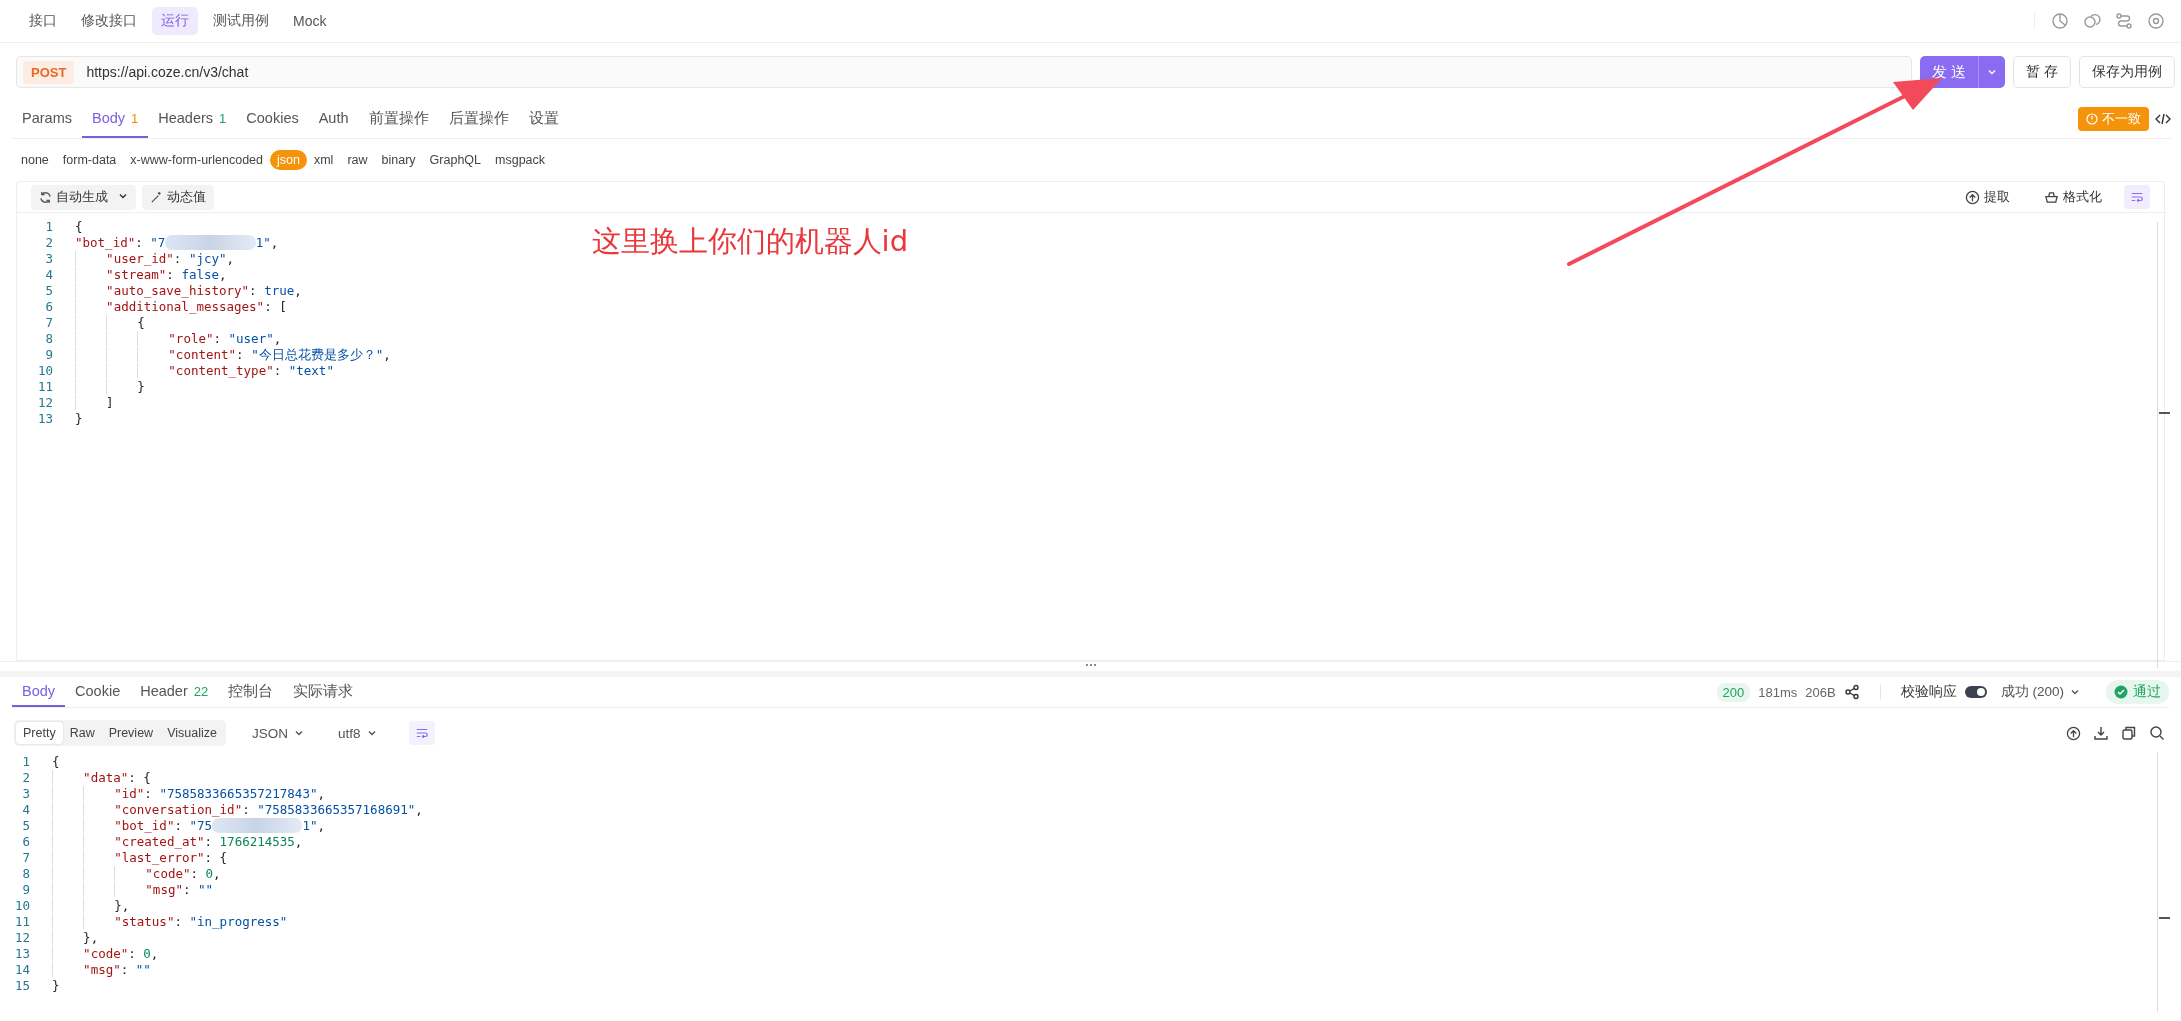  Describe the element at coordinates (82, 733) in the screenshot. I see `view-mode-button: Raw` at that location.